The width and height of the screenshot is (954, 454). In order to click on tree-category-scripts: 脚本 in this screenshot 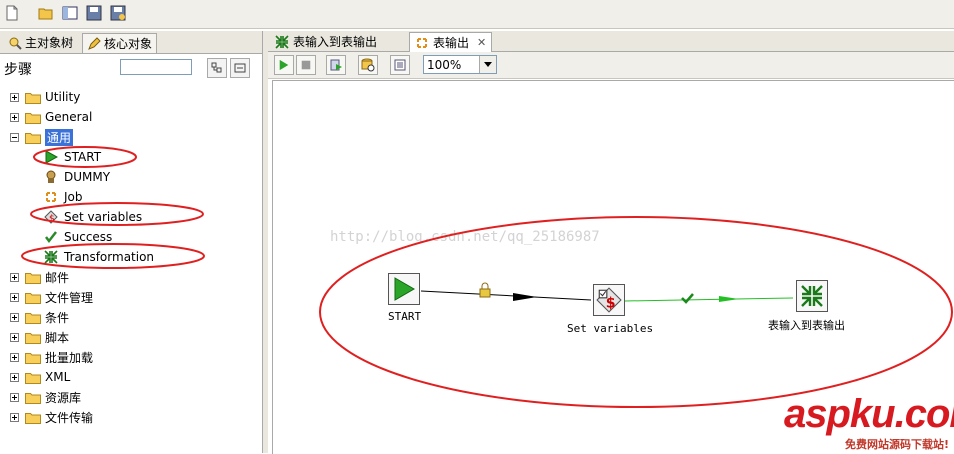, I will do `click(39, 337)`.